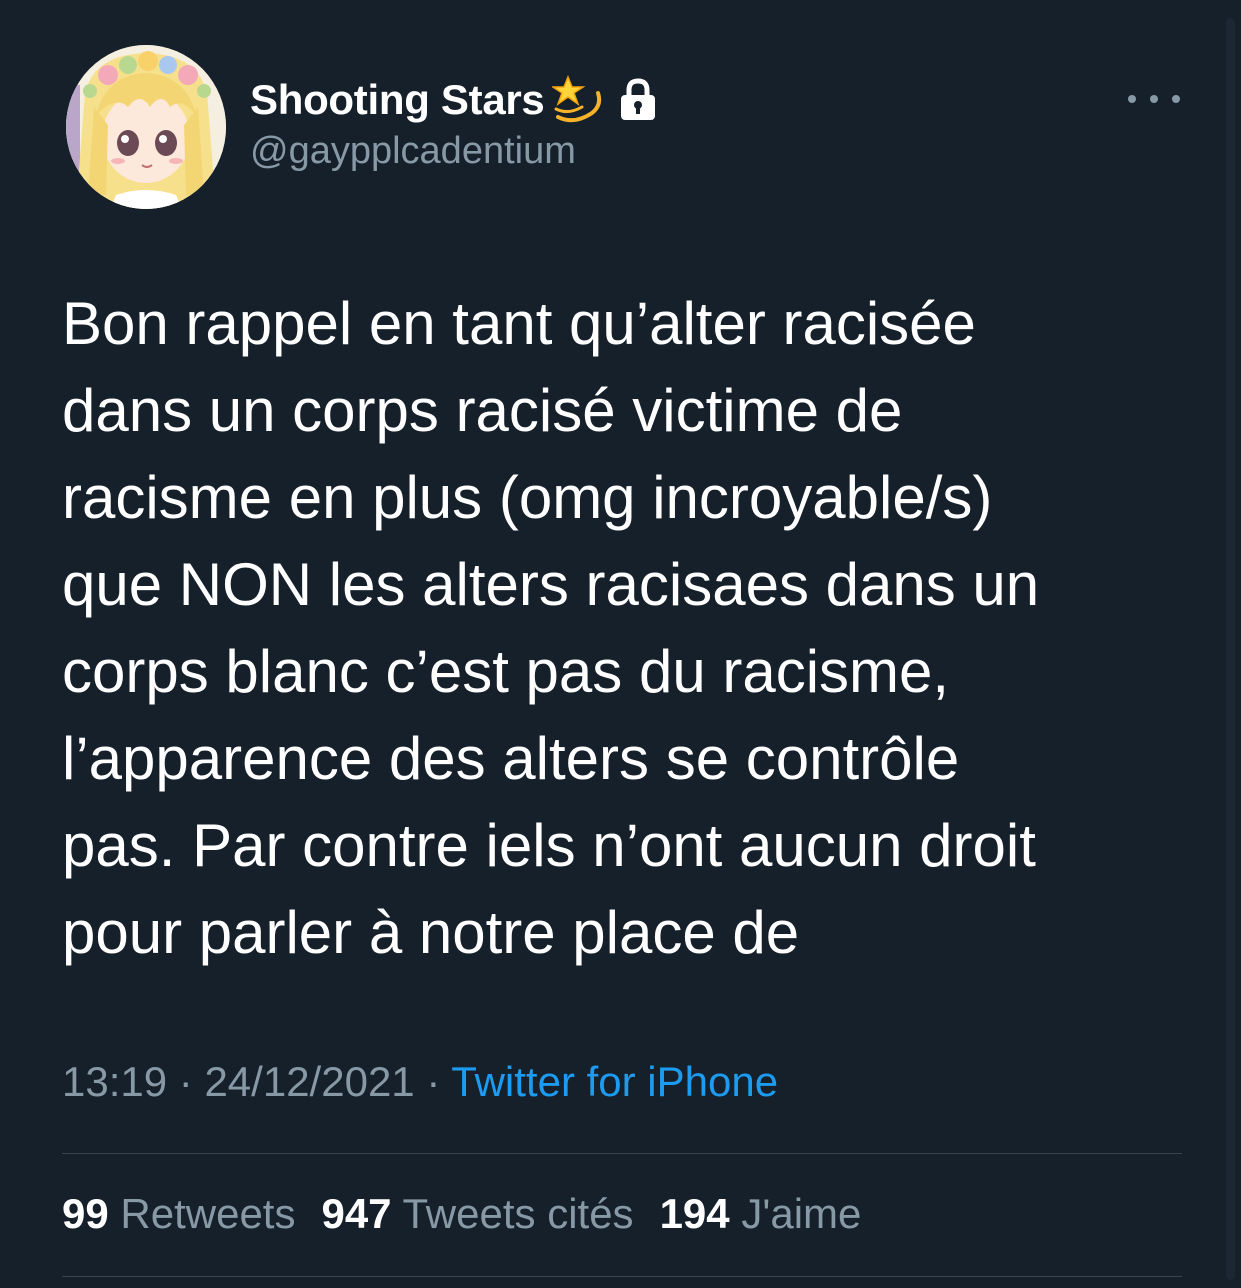  I want to click on author-handle: @gaypplcadentium, so click(454, 151).